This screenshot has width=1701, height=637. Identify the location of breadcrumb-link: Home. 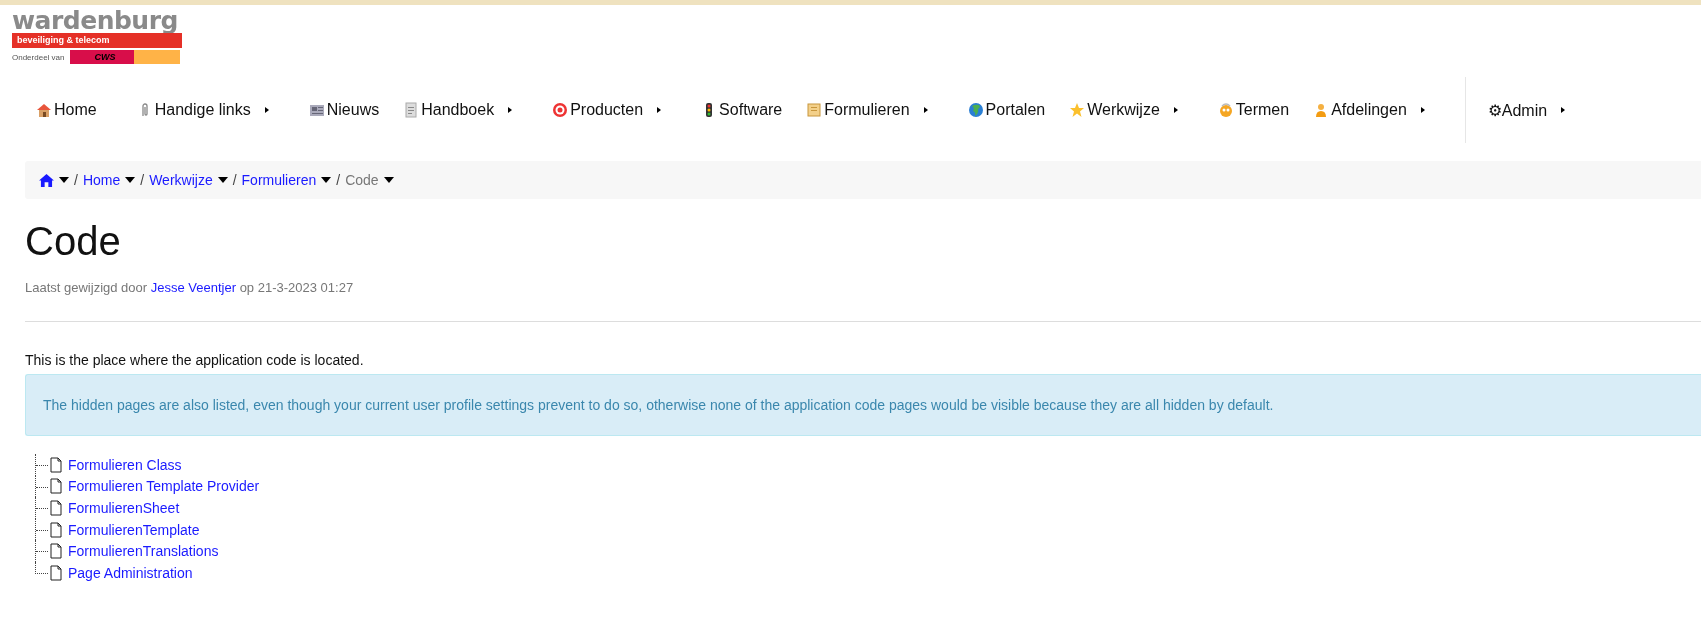
(101, 180).